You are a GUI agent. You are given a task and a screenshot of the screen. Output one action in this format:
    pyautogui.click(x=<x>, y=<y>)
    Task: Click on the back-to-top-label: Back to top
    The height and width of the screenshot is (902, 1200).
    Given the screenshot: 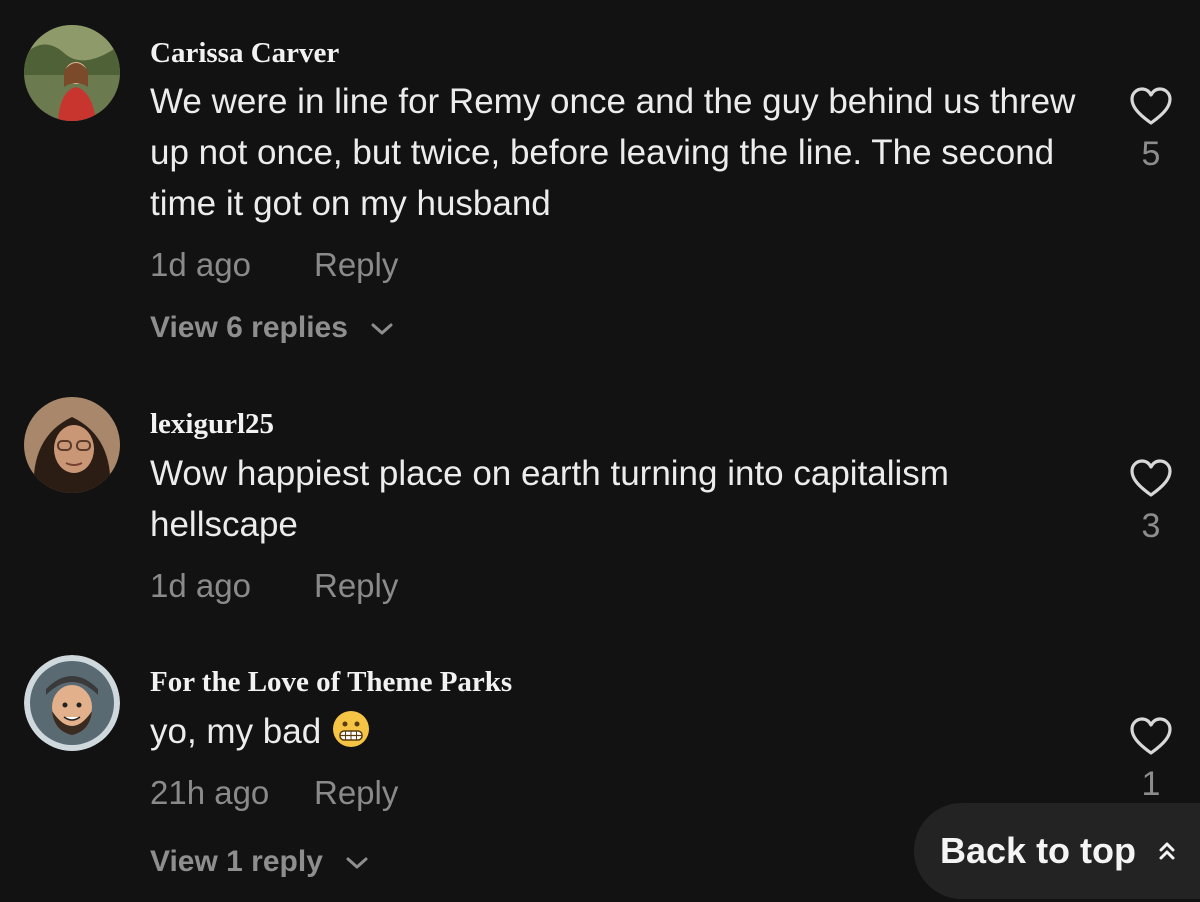 What is the action you would take?
    pyautogui.click(x=1038, y=850)
    